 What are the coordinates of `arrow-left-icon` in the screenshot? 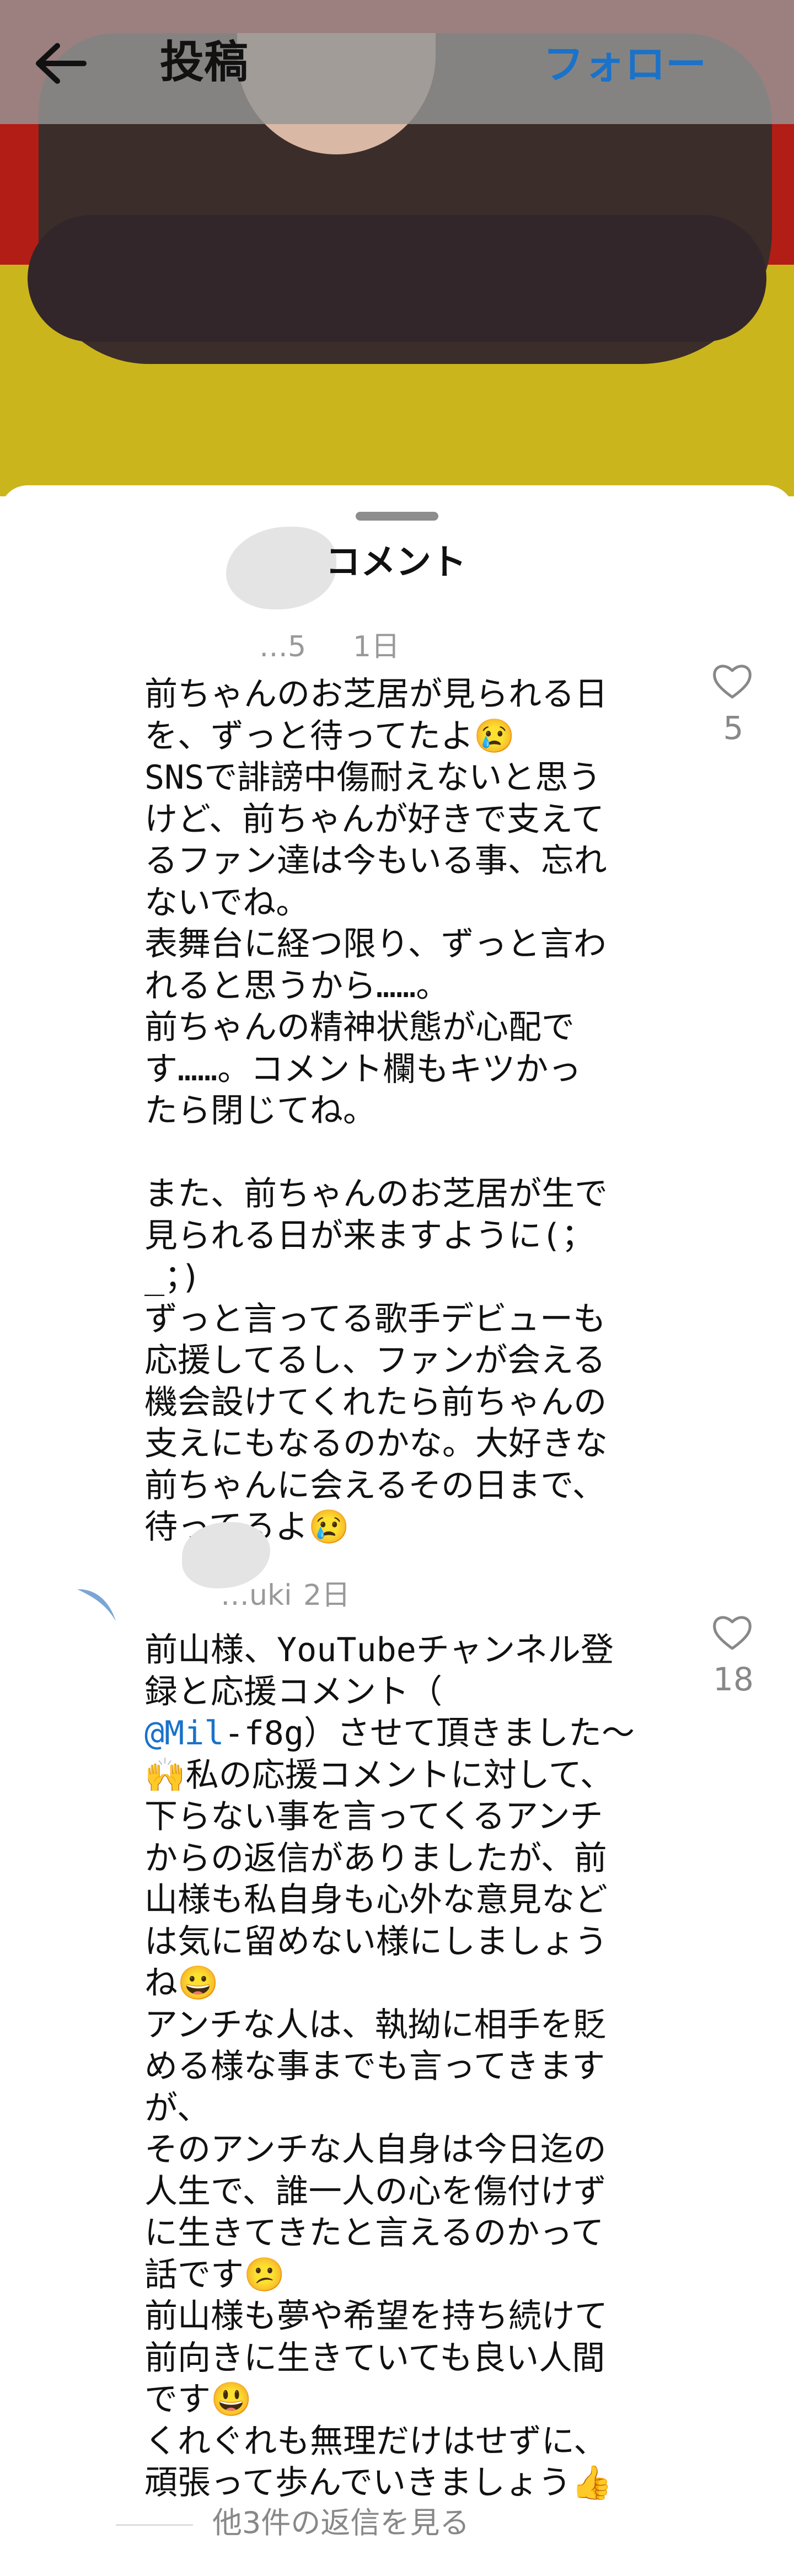 It's located at (61, 63).